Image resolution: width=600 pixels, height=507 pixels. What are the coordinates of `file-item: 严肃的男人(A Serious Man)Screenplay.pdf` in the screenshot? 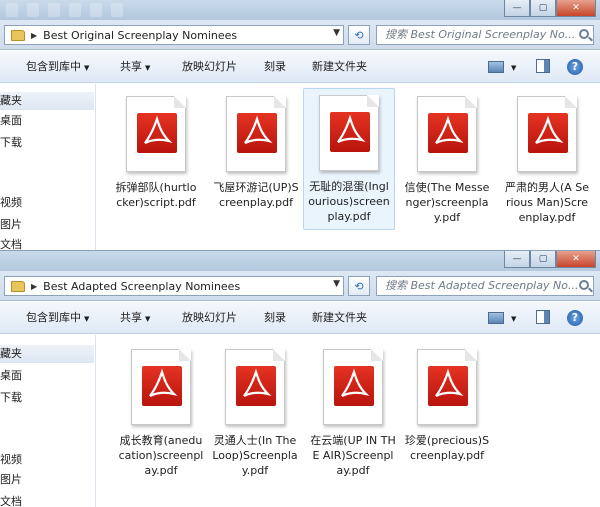 It's located at (547, 157).